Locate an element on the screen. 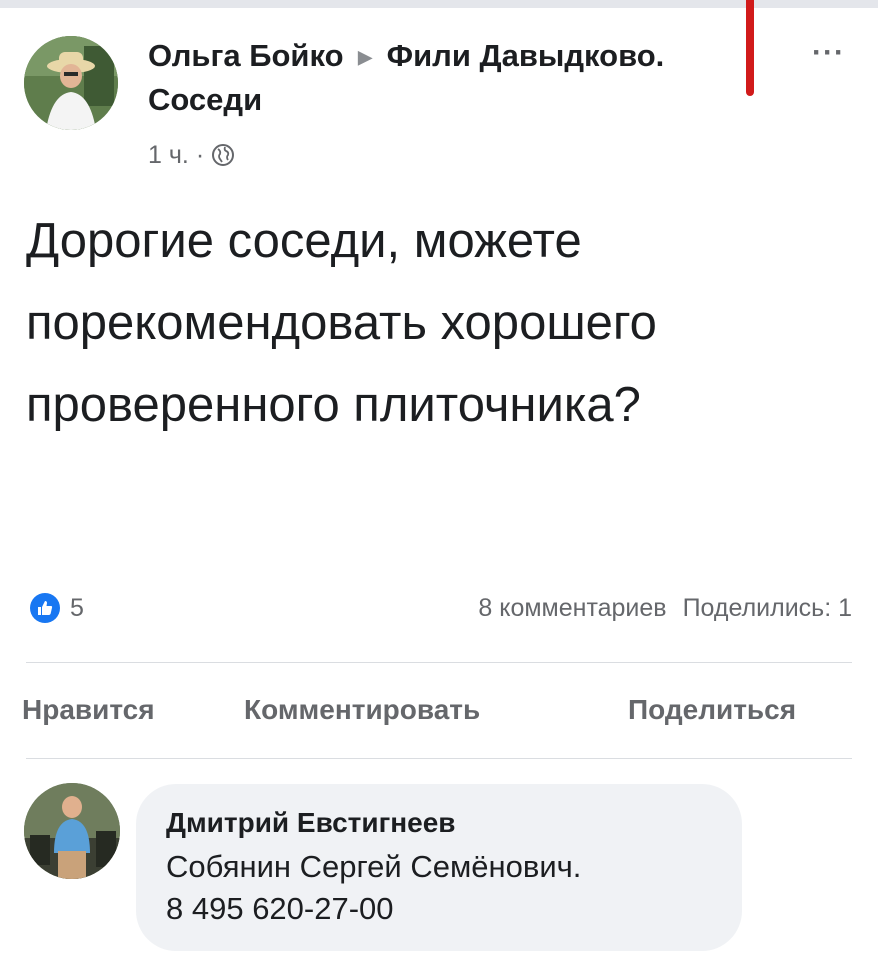 The image size is (878, 960). red-marker-line is located at coordinates (750, 48).